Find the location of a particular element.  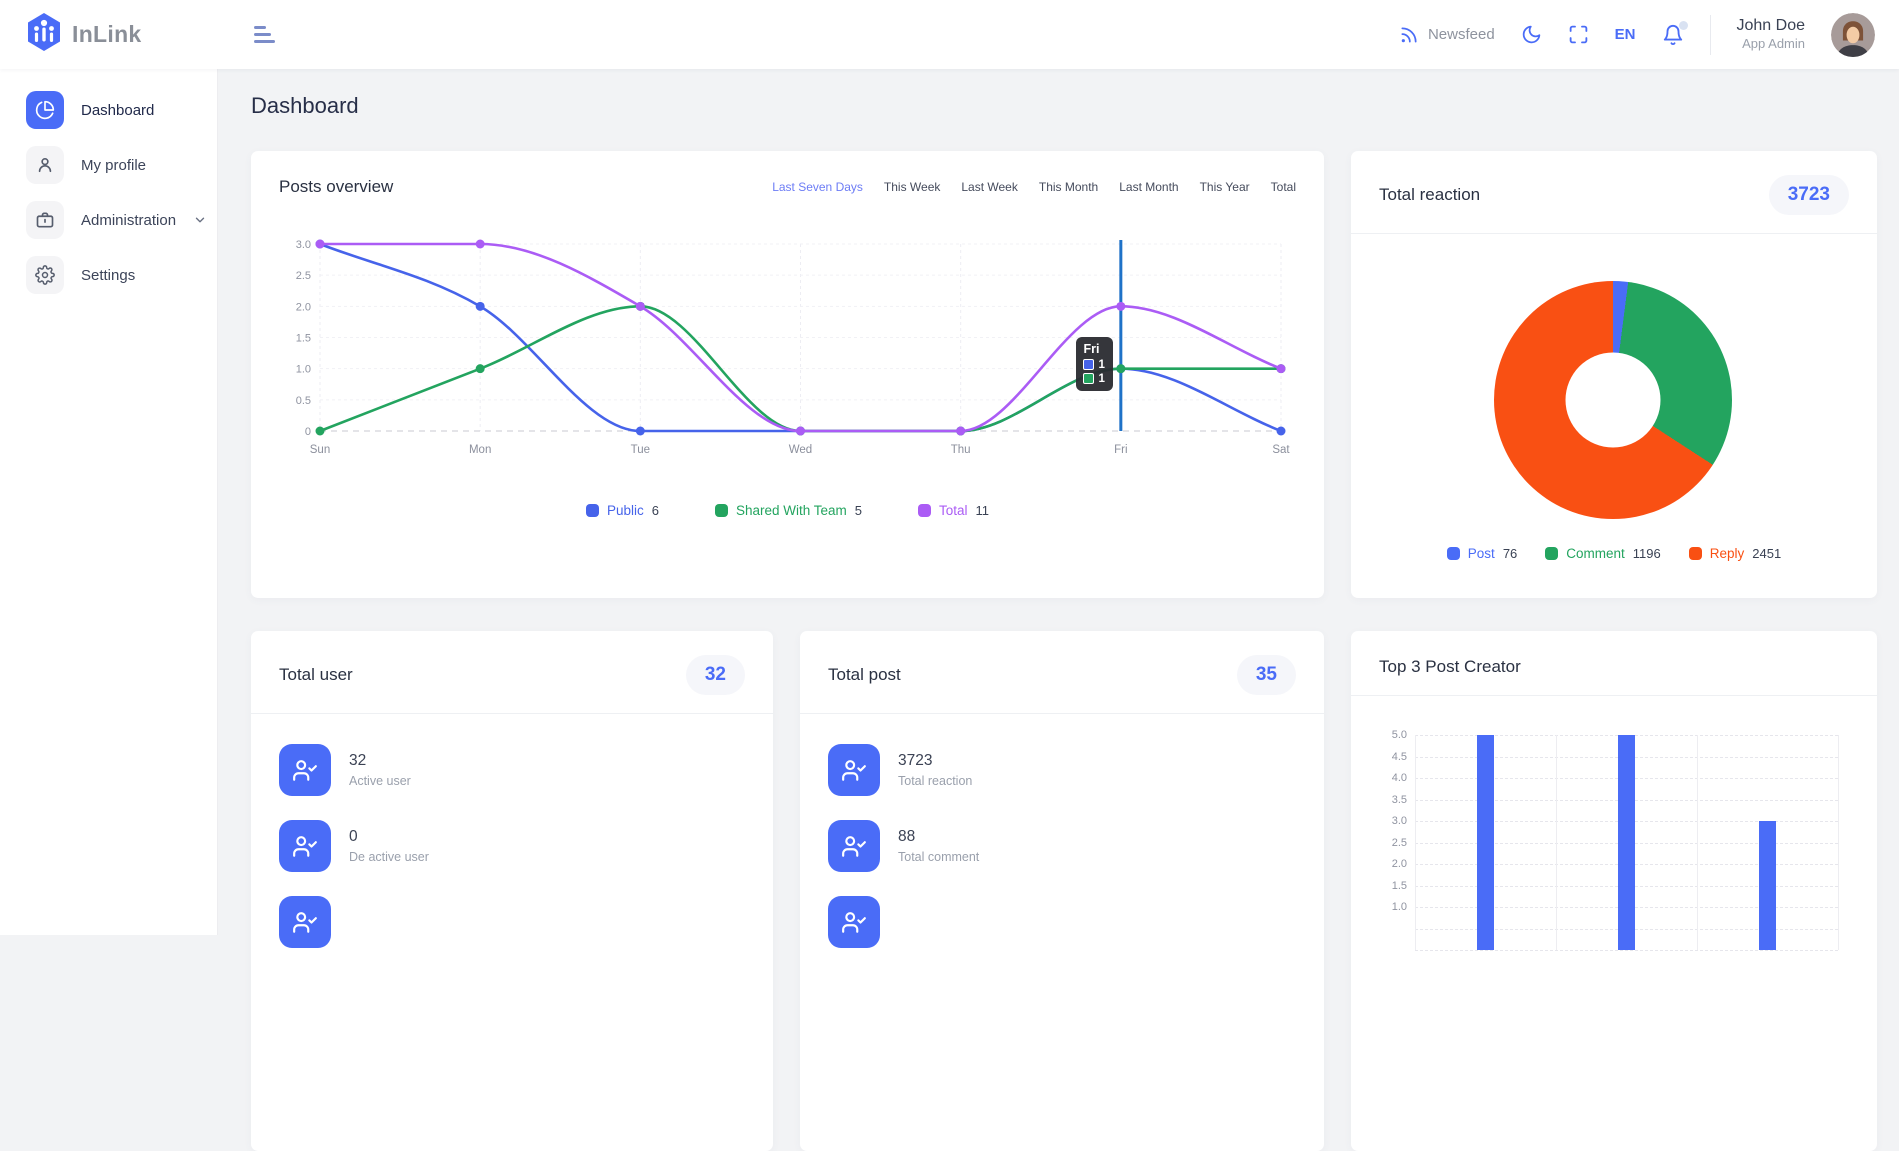

svg-text: 0.5 is located at coordinates (303, 401).